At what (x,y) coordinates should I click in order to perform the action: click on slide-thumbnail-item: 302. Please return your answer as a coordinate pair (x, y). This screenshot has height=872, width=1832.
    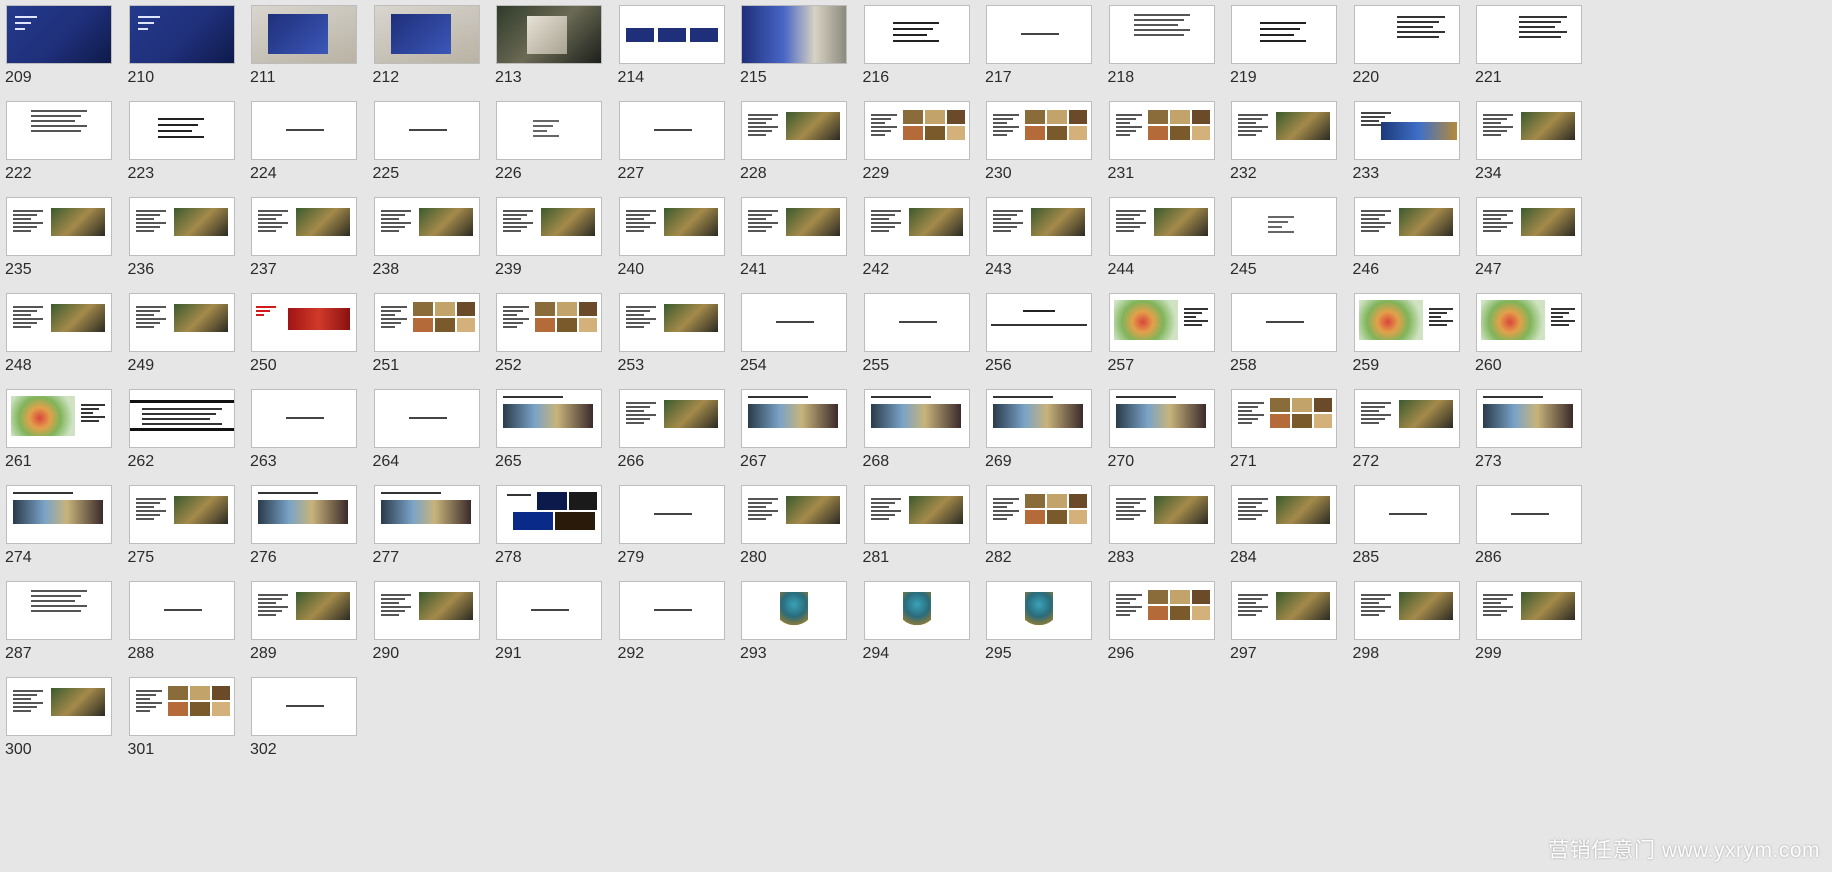
    Looking at the image, I should click on (325, 727).